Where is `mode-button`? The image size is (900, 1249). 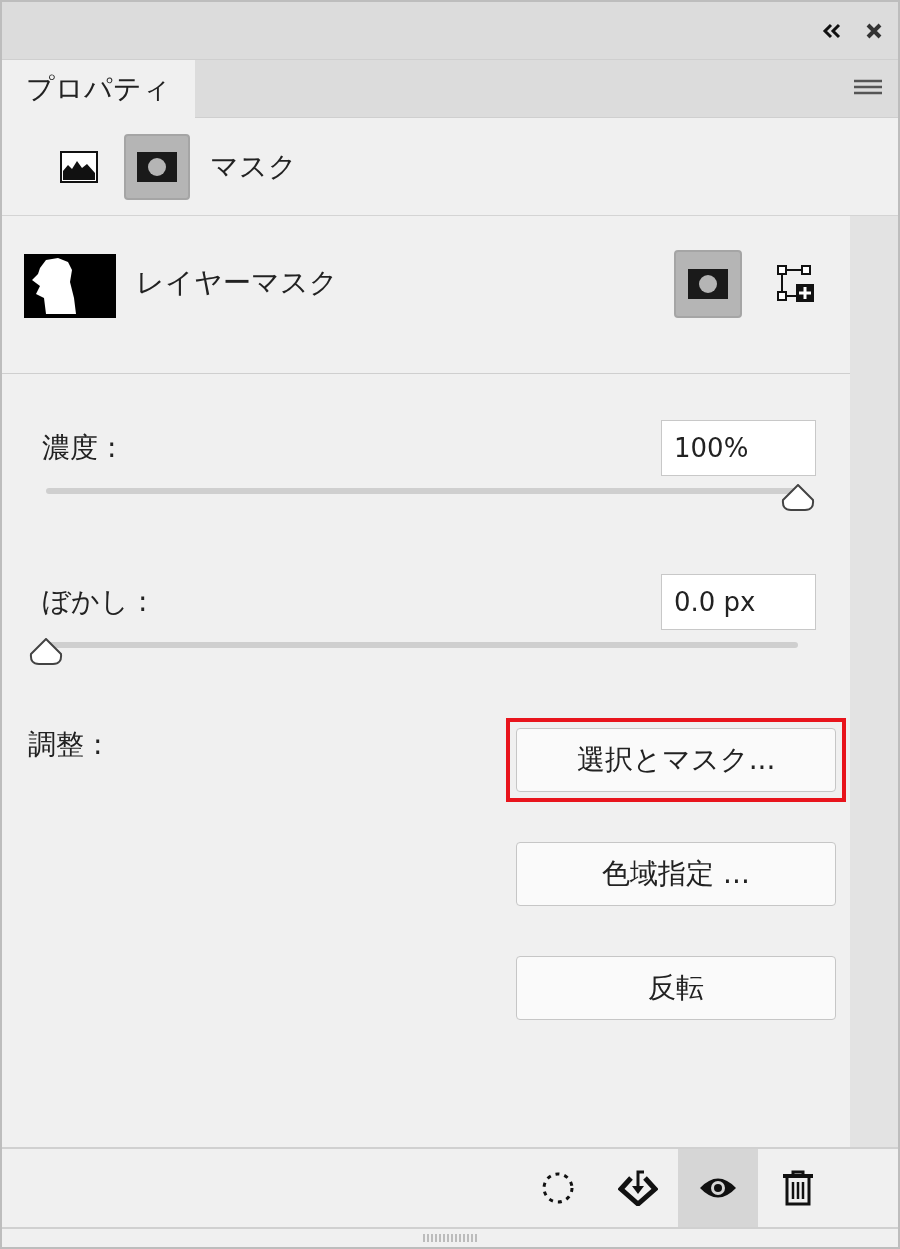
mode-button is located at coordinates (157, 166).